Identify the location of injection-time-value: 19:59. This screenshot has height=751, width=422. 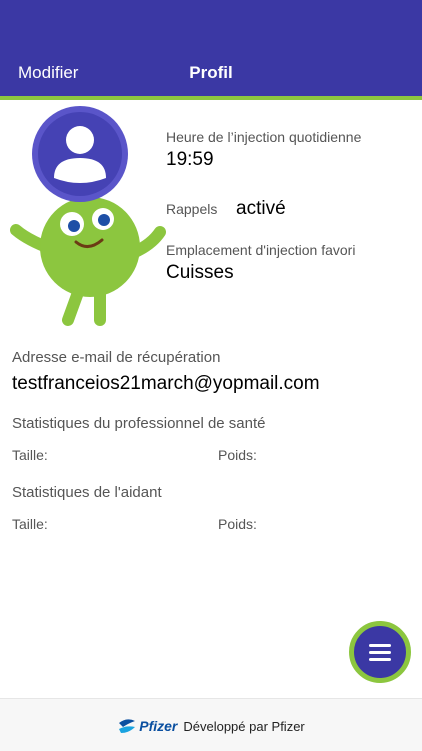
(190, 159).